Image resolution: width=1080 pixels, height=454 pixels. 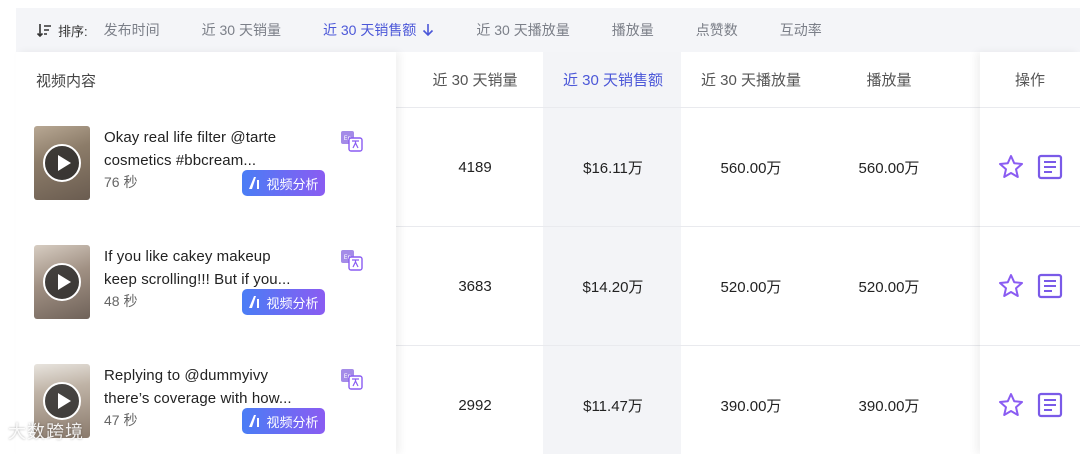 I want to click on sort-option-likes: 点赞数, so click(x=717, y=30).